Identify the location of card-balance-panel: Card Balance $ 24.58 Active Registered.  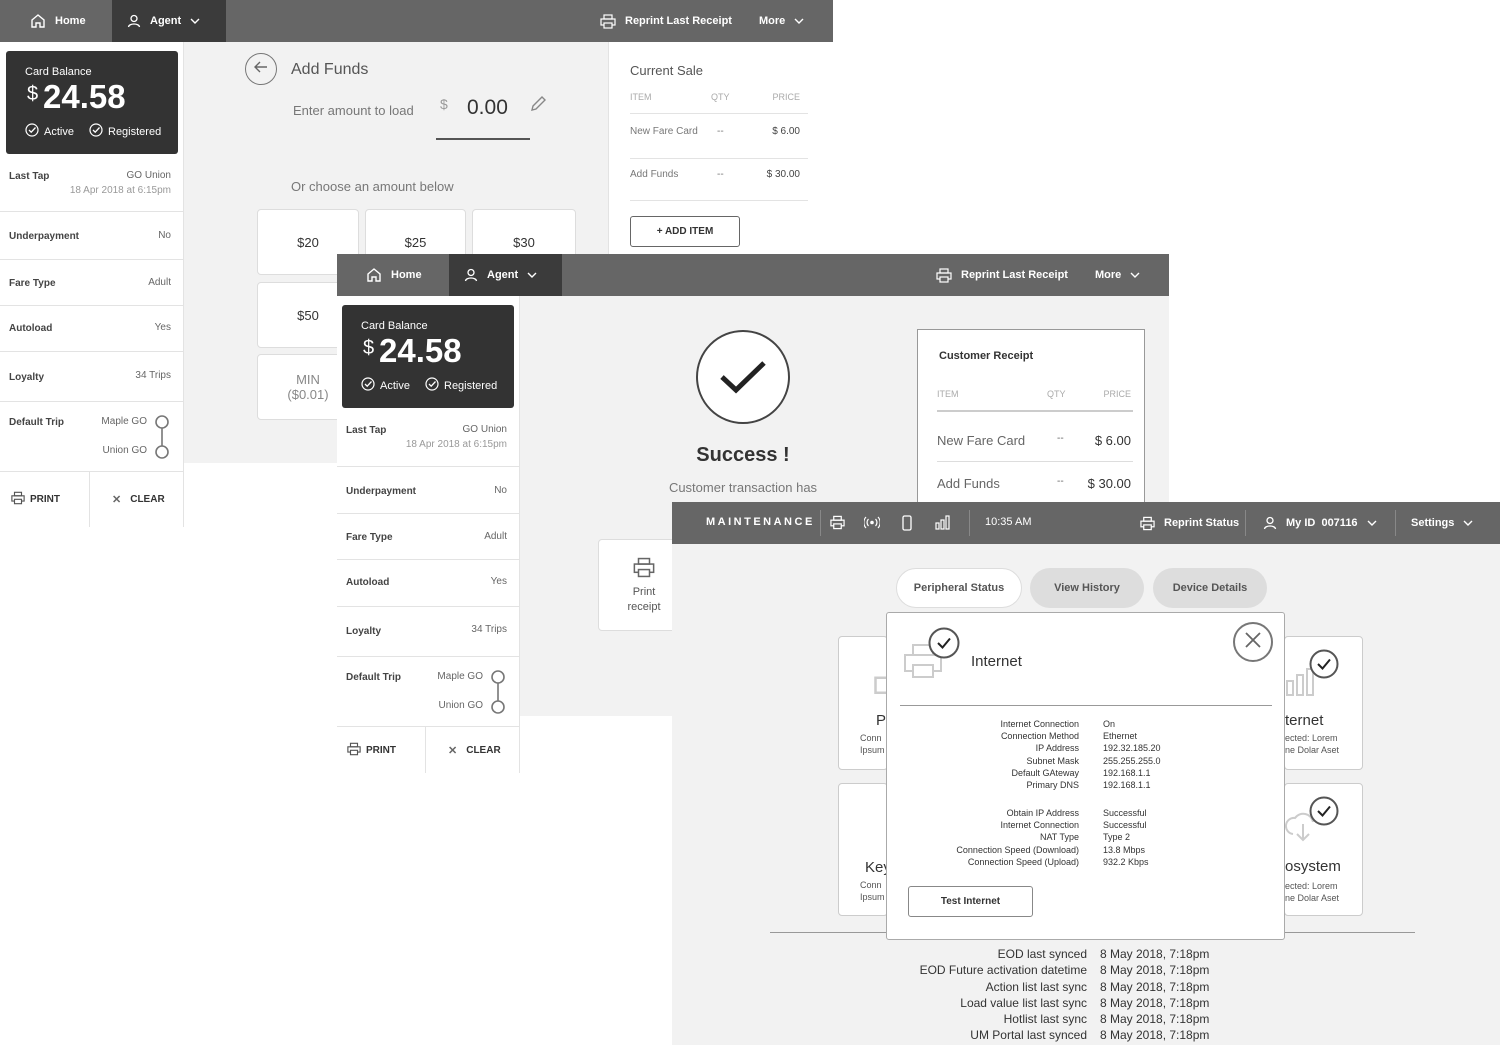
(92, 102).